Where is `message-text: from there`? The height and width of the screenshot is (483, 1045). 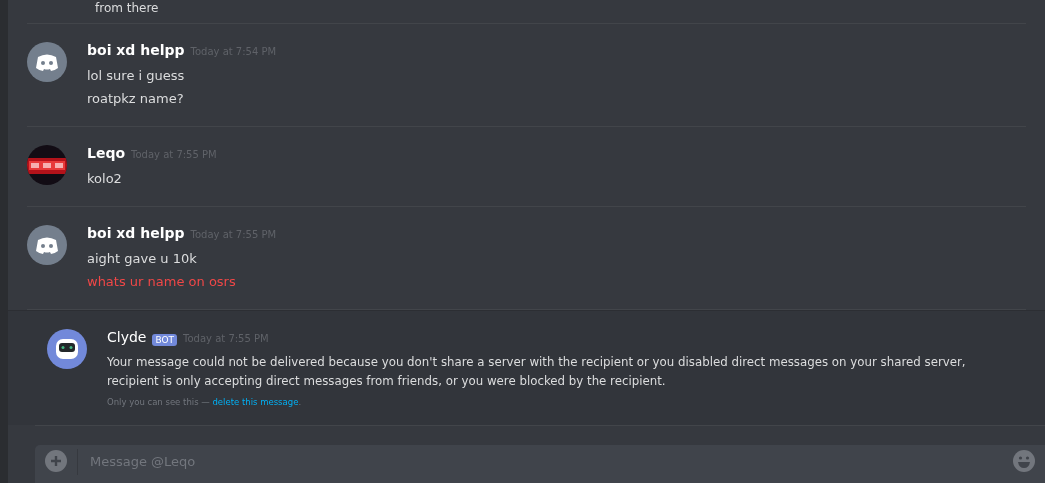 message-text: from there is located at coordinates (127, 8).